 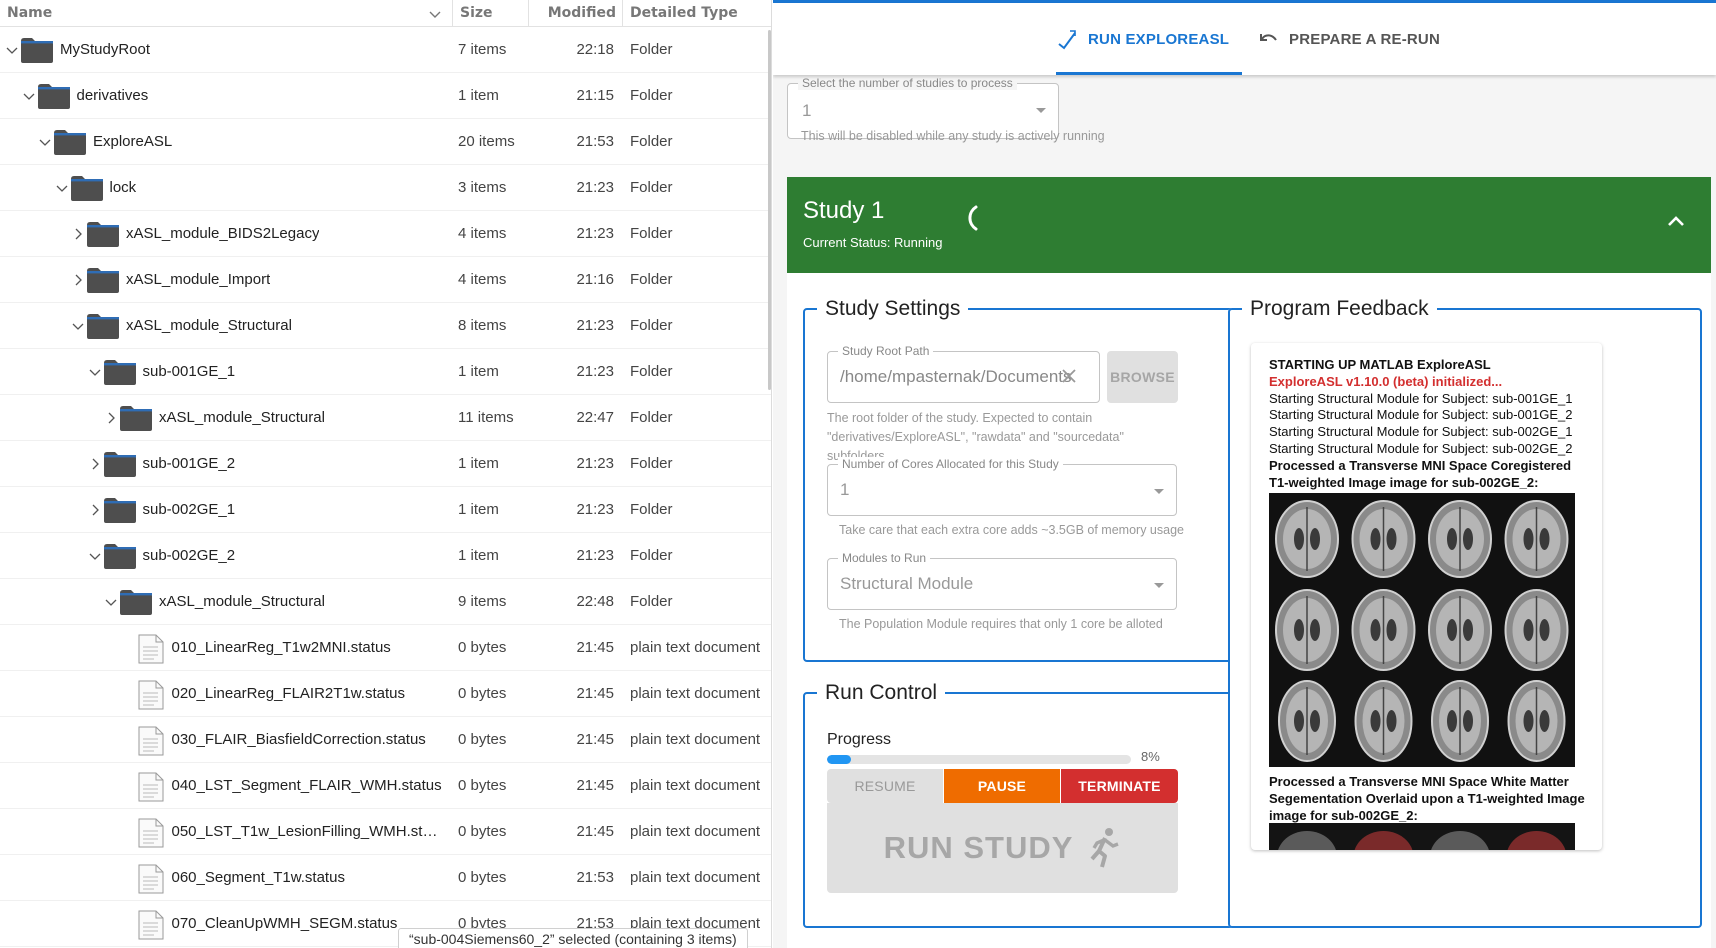 I want to click on item-name: 020_LinearReg_FLAIR2T1w.status, so click(x=288, y=693).